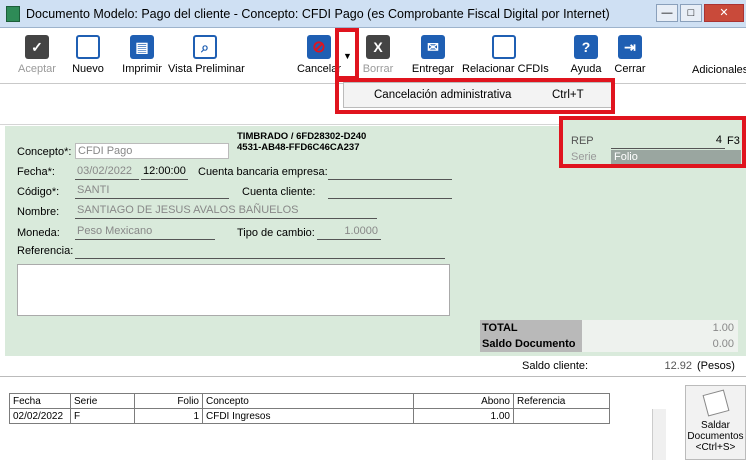 The image size is (746, 460). I want to click on relacionar-label: Relacionar CFDIs, so click(505, 69).